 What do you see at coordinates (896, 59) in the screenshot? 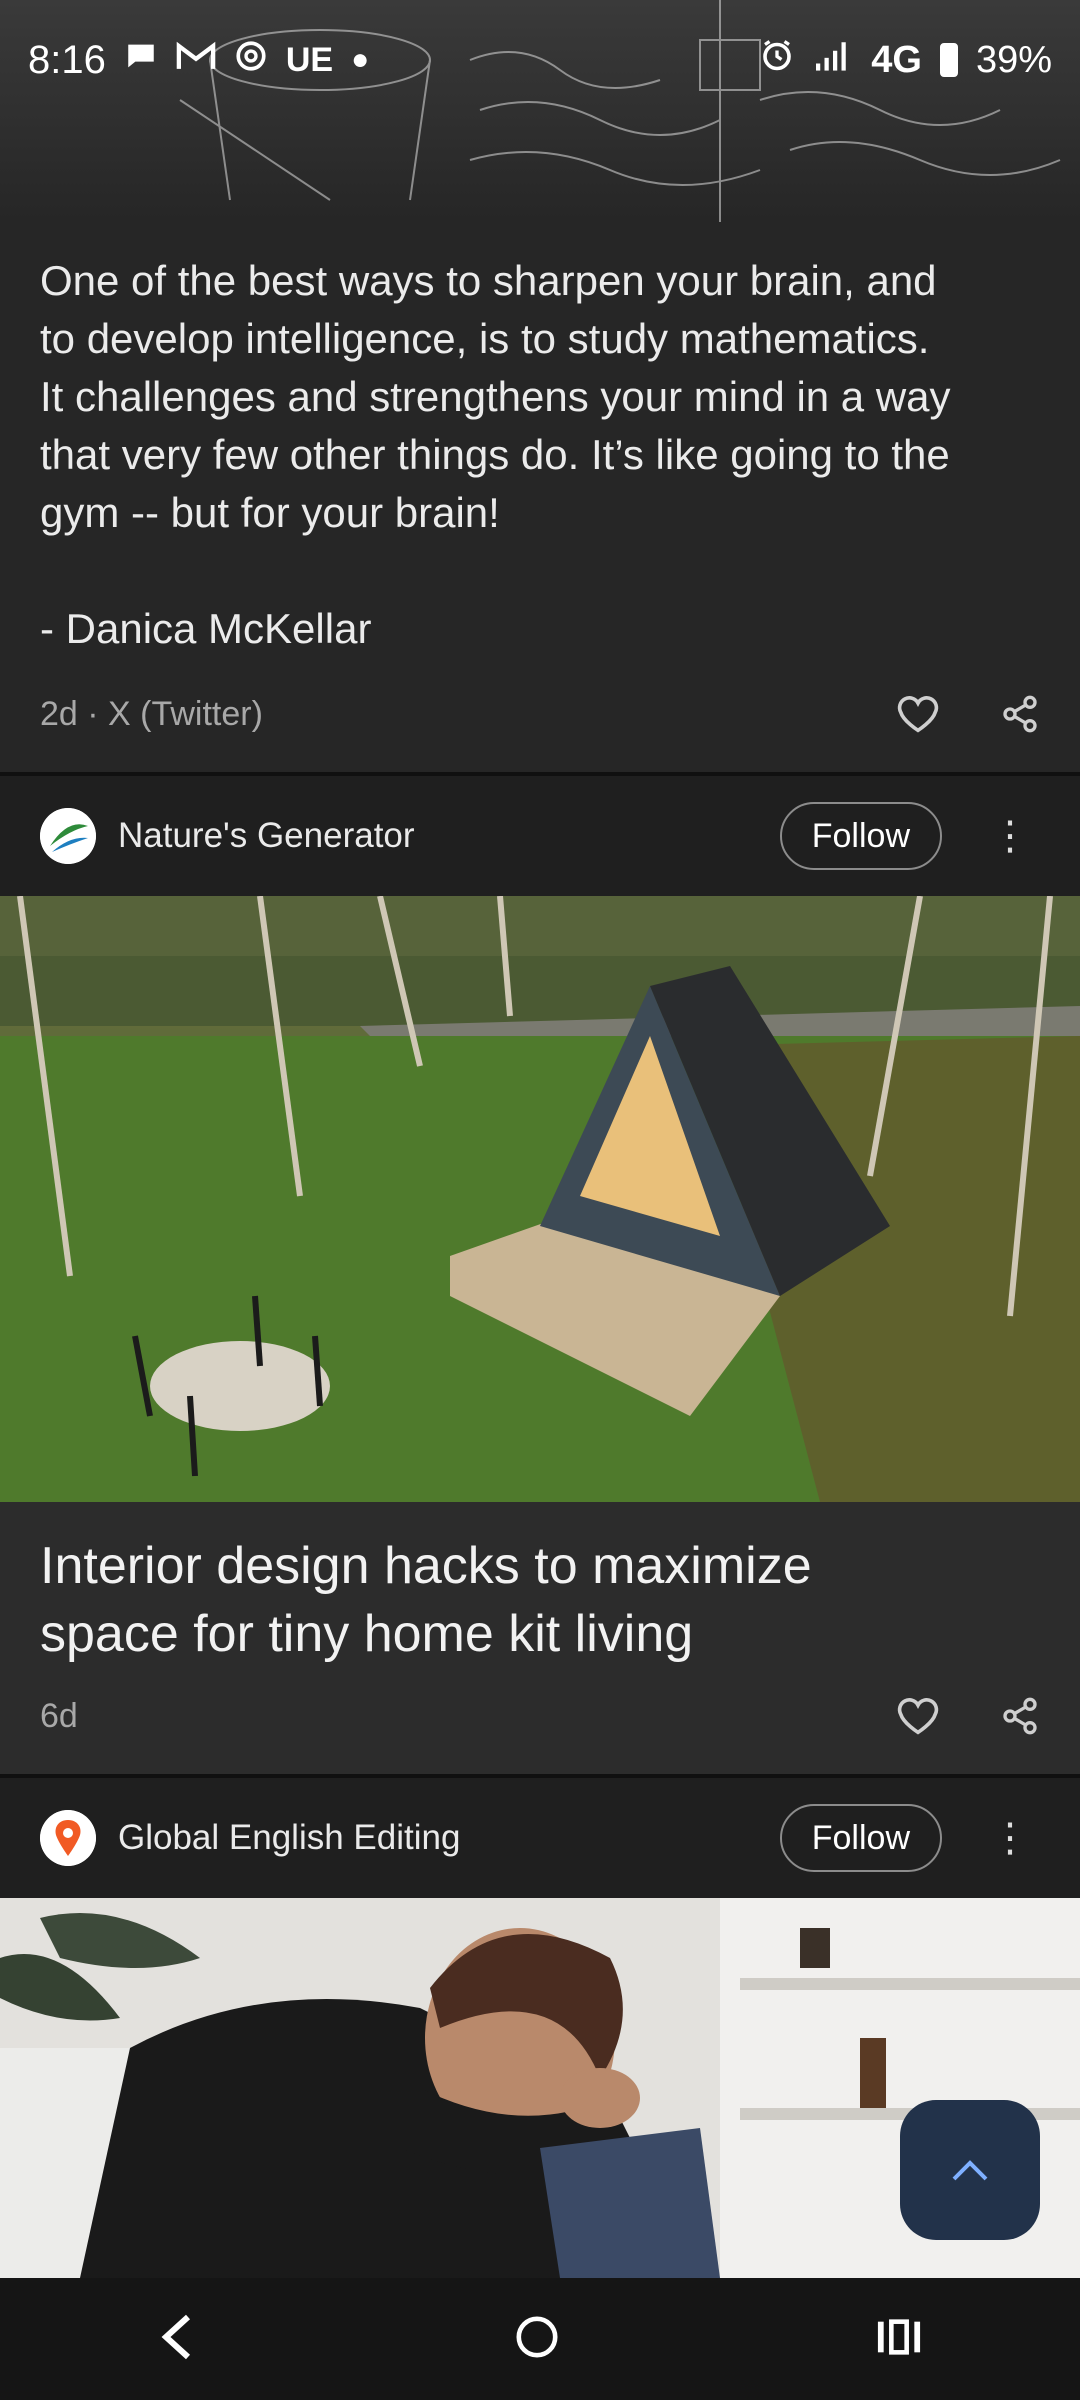
I see `network-type: 4G` at bounding box center [896, 59].